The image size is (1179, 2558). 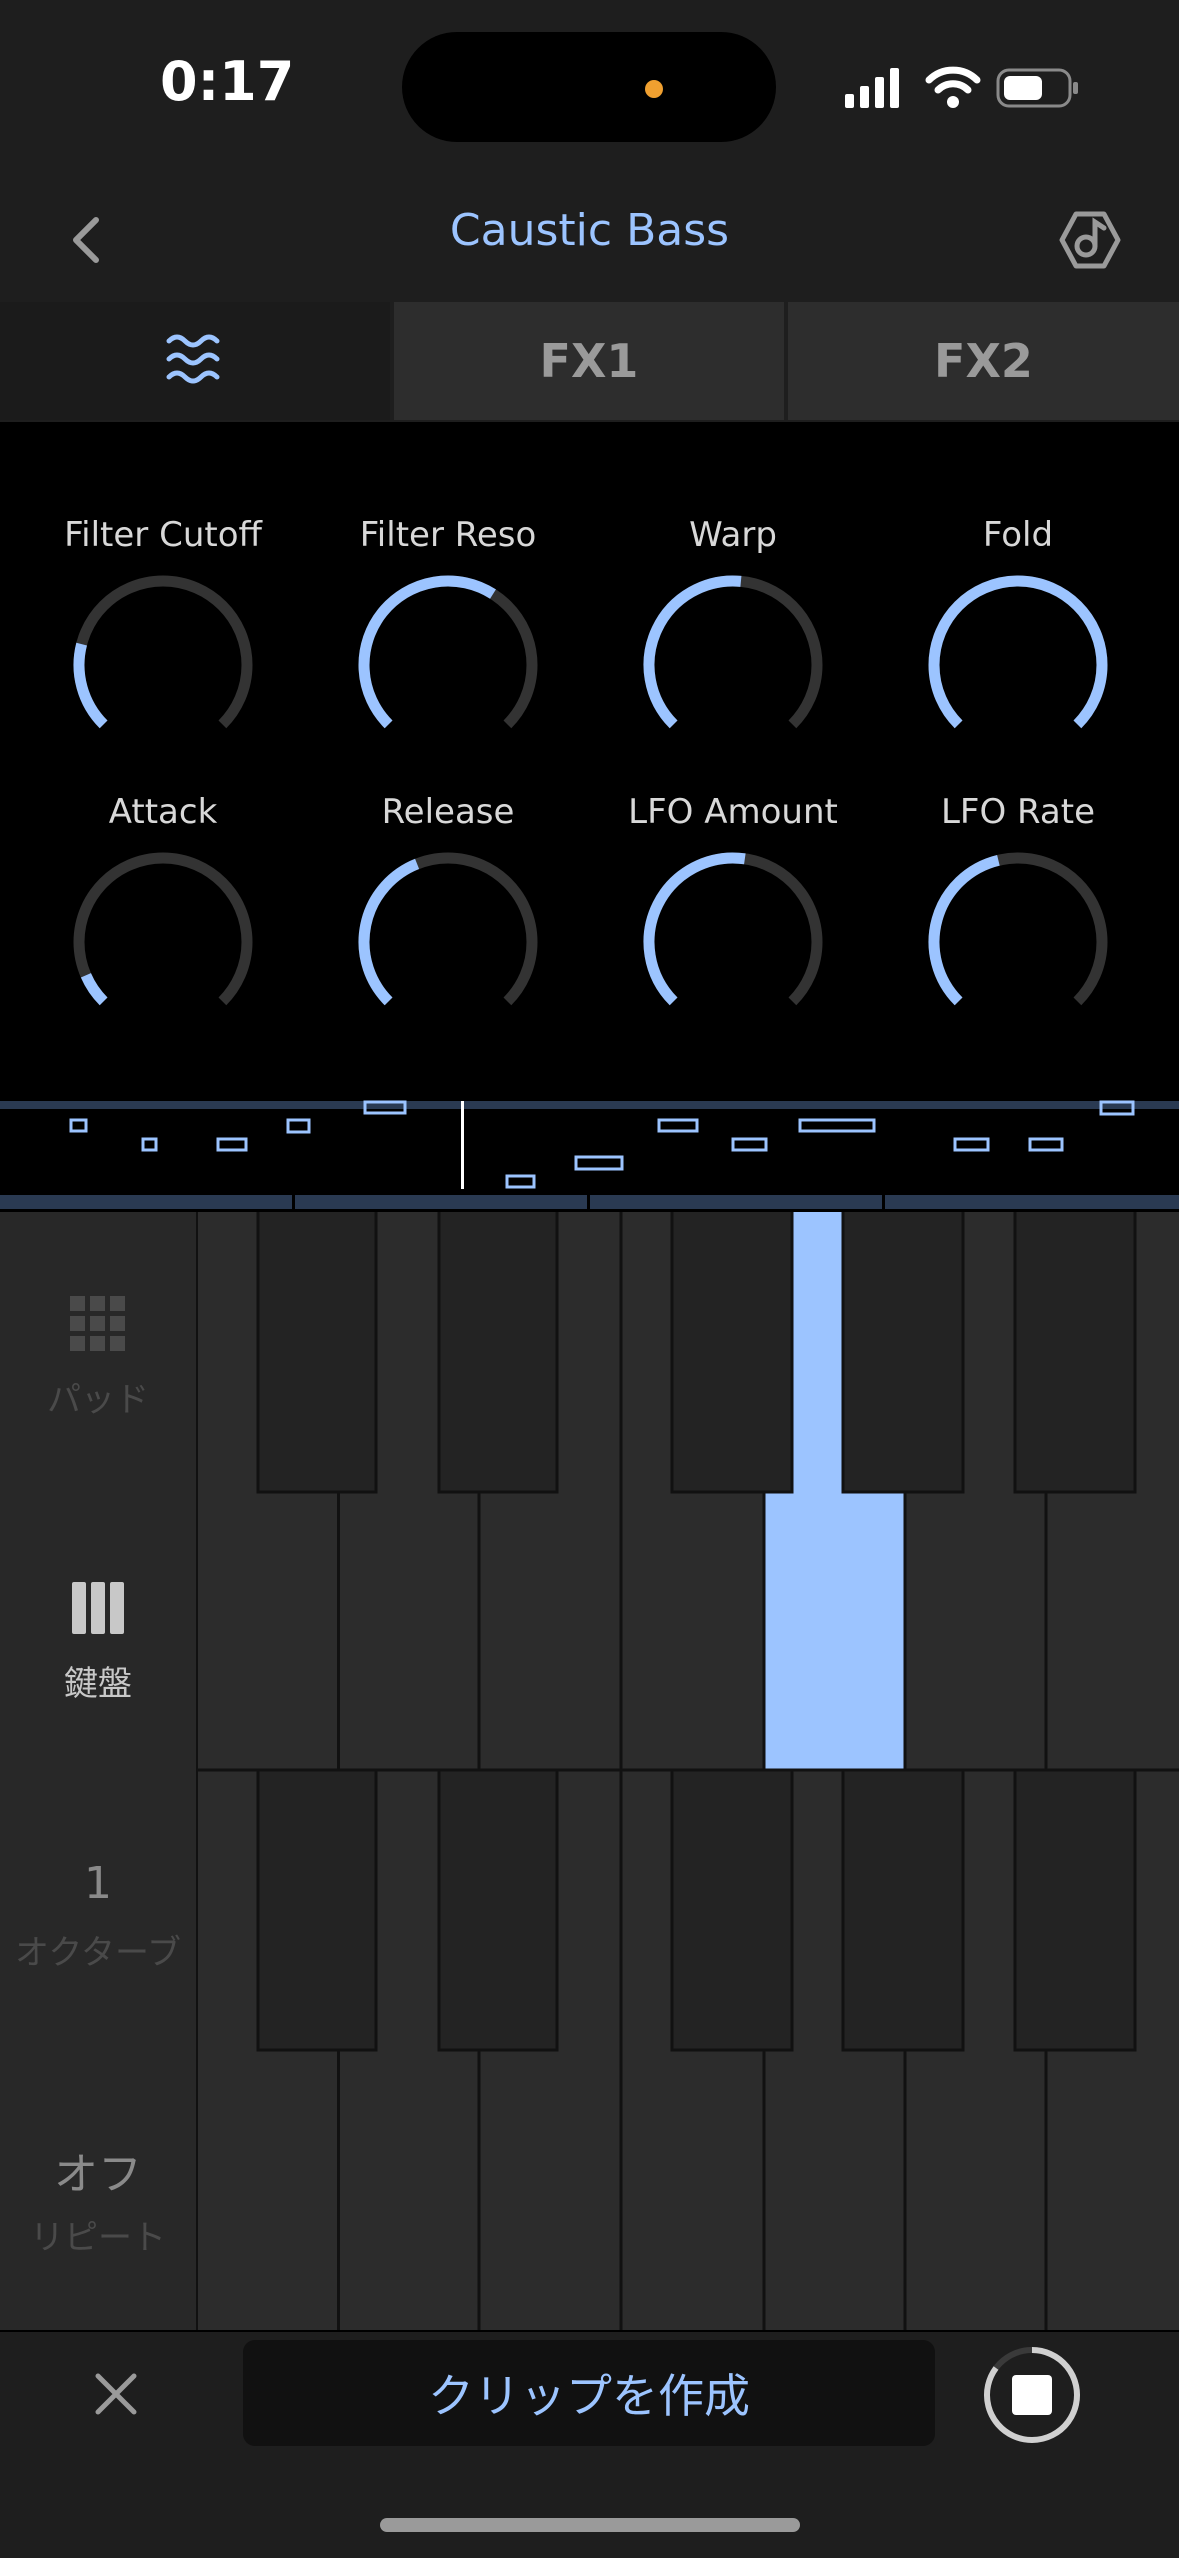 I want to click on create-clip-button: クリップを作成, so click(x=589, y=2393).